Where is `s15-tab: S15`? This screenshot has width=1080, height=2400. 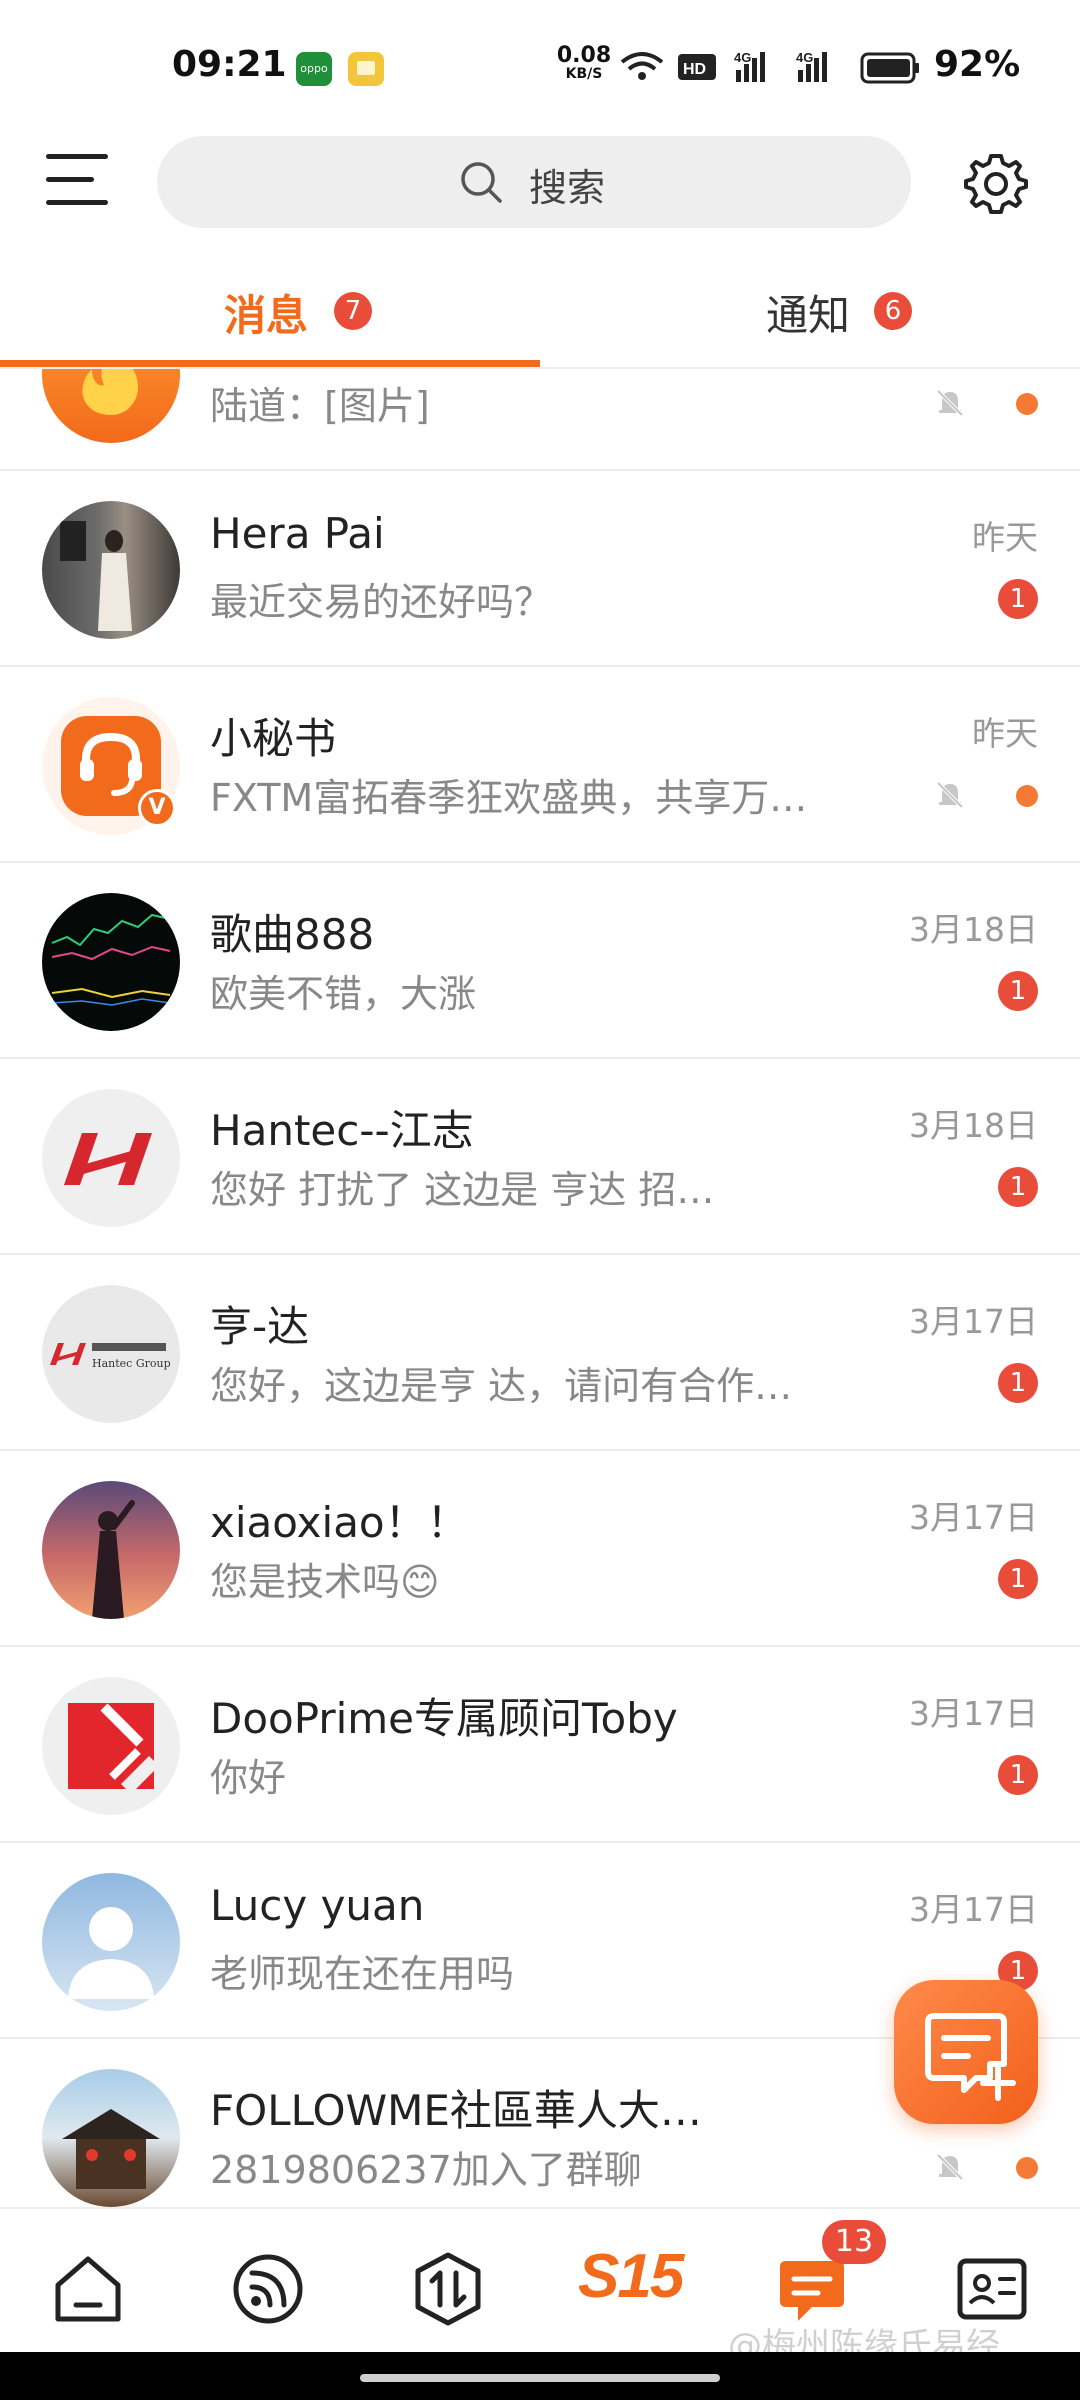 s15-tab: S15 is located at coordinates (638, 2281).